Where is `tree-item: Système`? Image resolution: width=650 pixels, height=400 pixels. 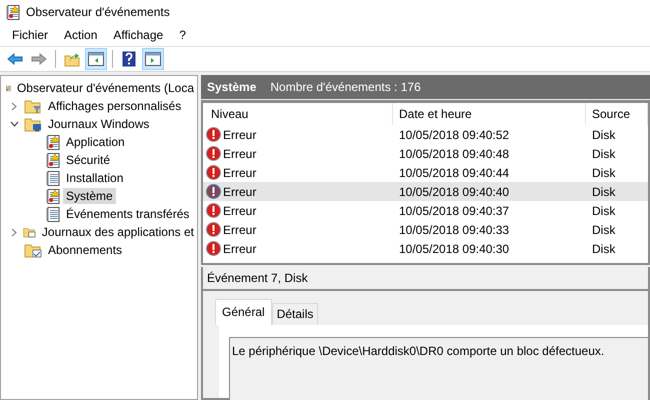 tree-item: Système is located at coordinates (89, 196).